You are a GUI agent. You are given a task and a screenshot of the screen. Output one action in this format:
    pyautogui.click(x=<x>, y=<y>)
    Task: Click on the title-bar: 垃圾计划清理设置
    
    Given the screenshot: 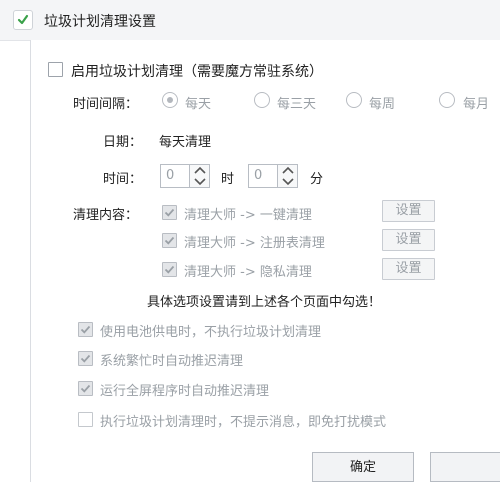 What is the action you would take?
    pyautogui.click(x=250, y=20)
    